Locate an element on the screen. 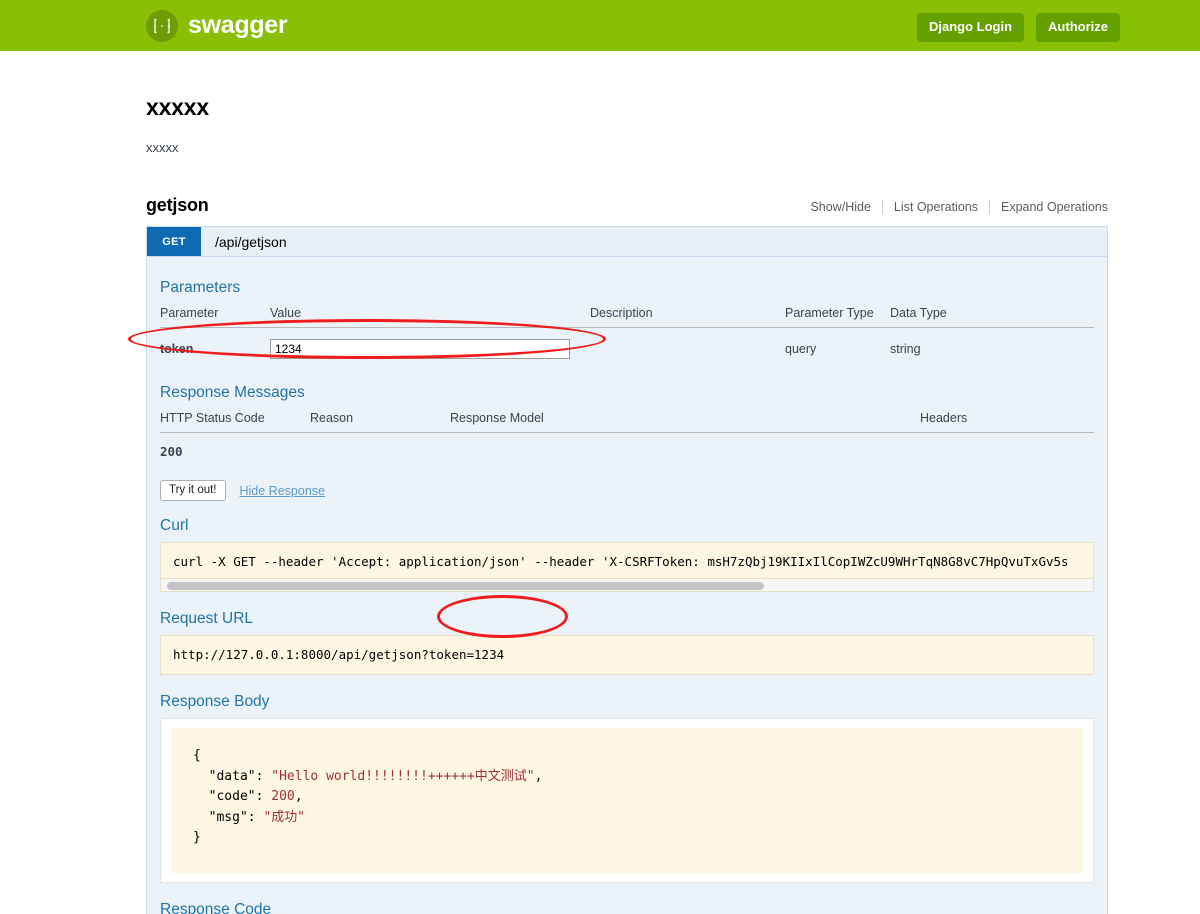 This screenshot has height=914, width=1200. col-reason: Reason is located at coordinates (380, 421).